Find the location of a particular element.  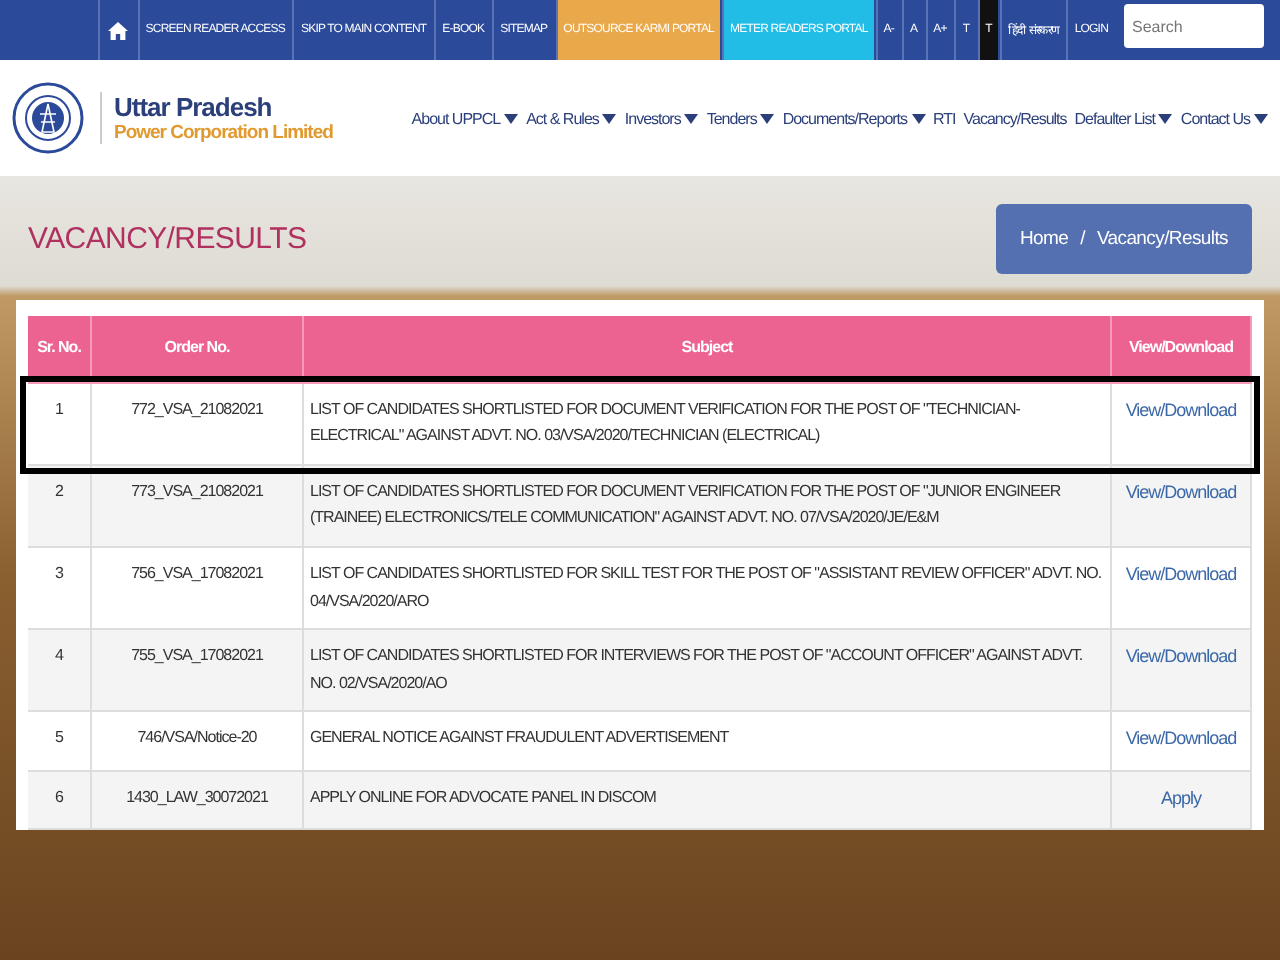

search-field: Search is located at coordinates (1194, 26).